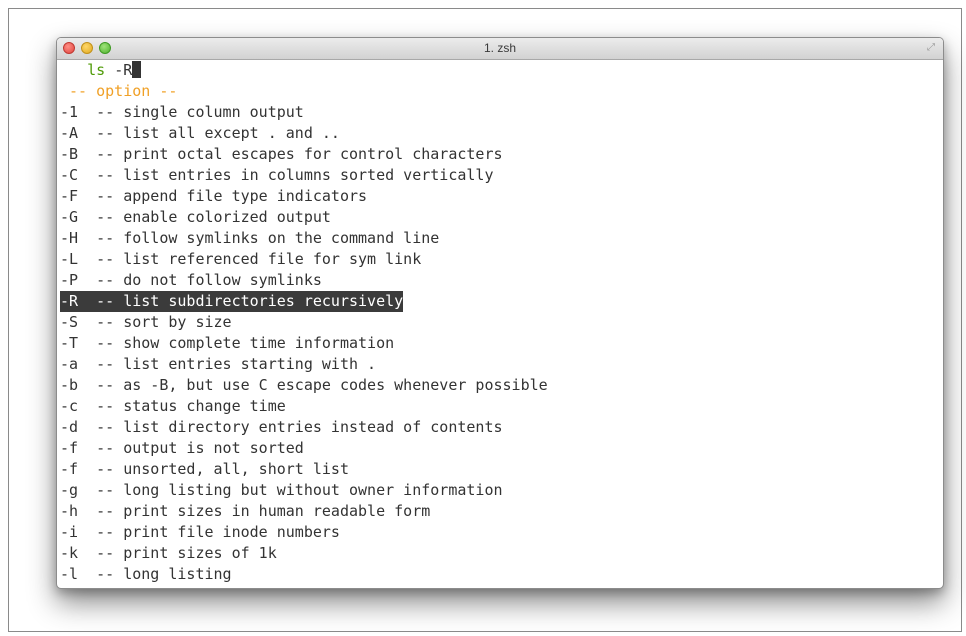 The image size is (966, 636). Describe the element at coordinates (931, 48) in the screenshot. I see `fullscreen-icon: ⤢` at that location.